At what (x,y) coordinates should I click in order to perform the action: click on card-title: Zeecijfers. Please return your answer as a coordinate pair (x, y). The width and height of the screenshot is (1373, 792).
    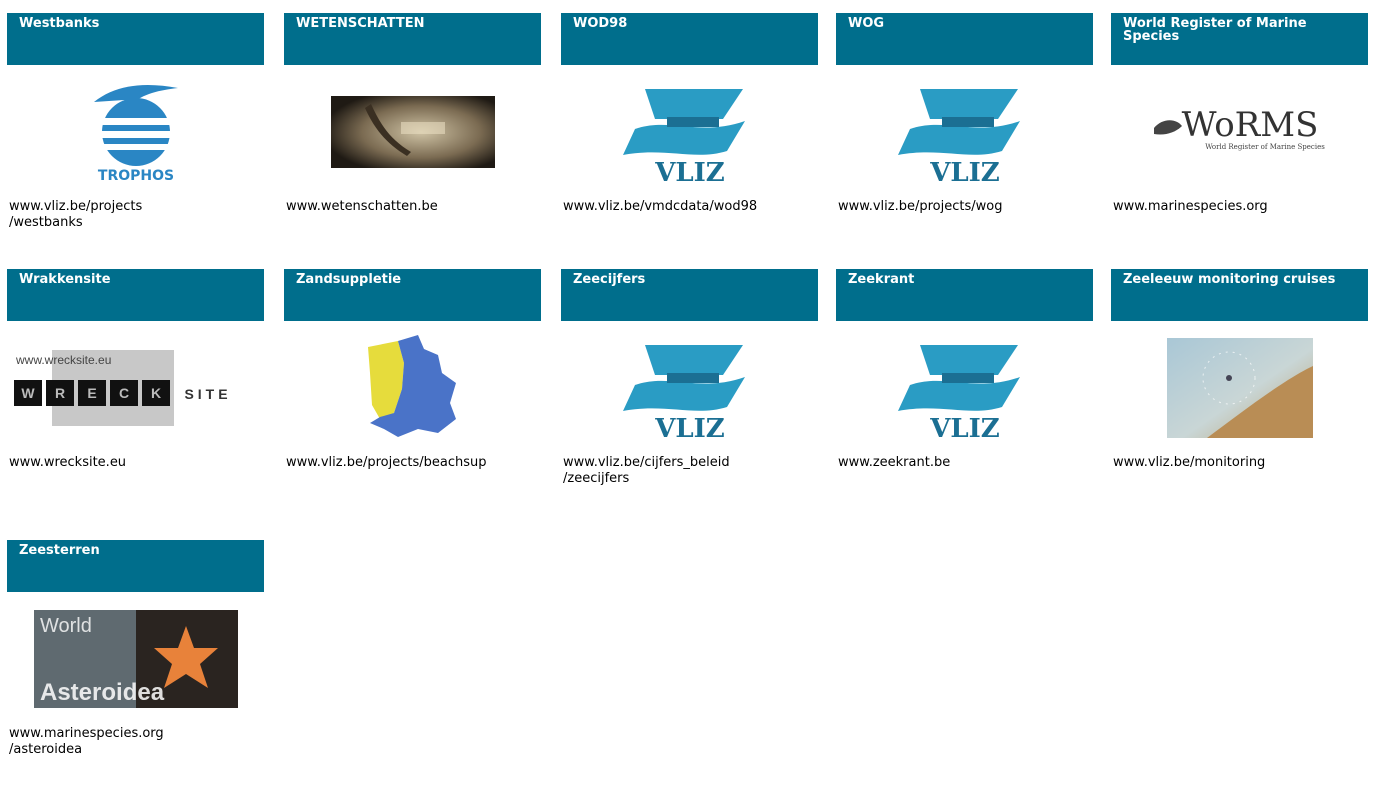
    Looking at the image, I should click on (689, 295).